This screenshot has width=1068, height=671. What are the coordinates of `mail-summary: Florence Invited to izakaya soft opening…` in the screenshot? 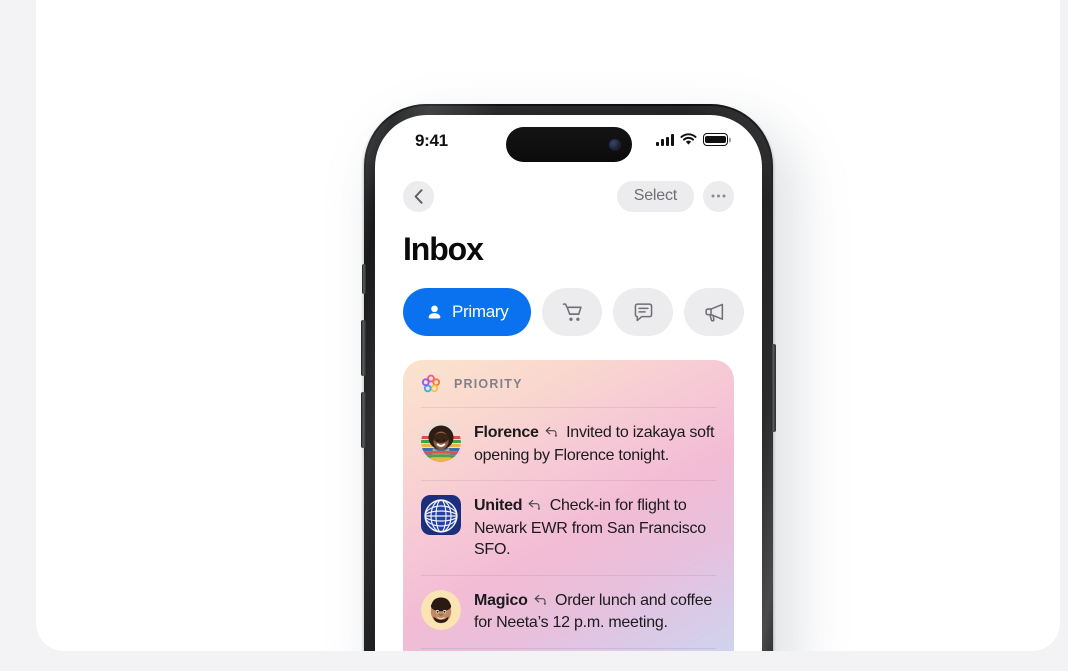 It's located at (595, 443).